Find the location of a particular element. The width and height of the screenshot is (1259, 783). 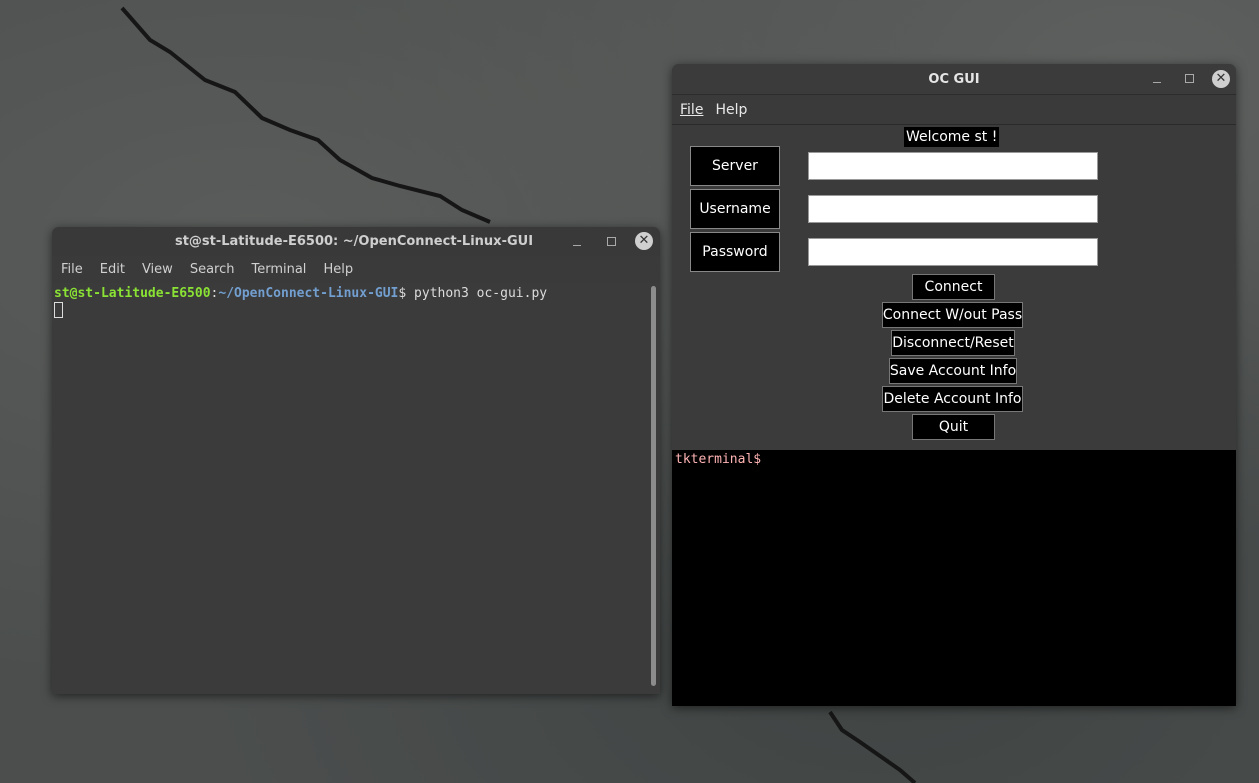

quit-button: Quit is located at coordinates (953, 427).